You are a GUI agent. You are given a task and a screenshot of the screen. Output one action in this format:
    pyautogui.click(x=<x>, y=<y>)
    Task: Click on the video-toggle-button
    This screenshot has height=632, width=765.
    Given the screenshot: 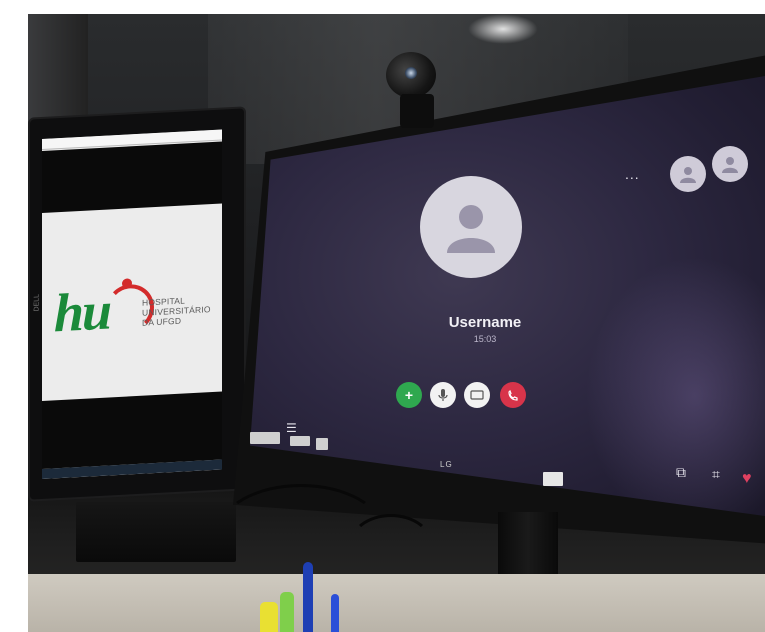 What is the action you would take?
    pyautogui.click(x=477, y=395)
    